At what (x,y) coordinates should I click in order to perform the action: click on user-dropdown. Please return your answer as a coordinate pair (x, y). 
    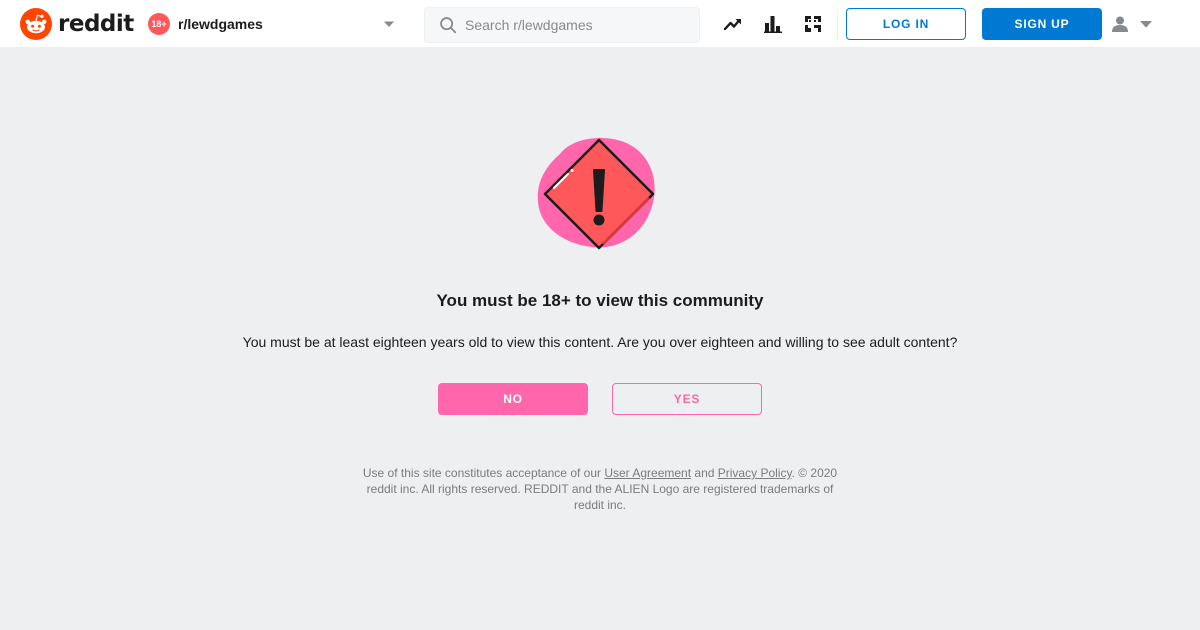
    Looking at the image, I should click on (1136, 24).